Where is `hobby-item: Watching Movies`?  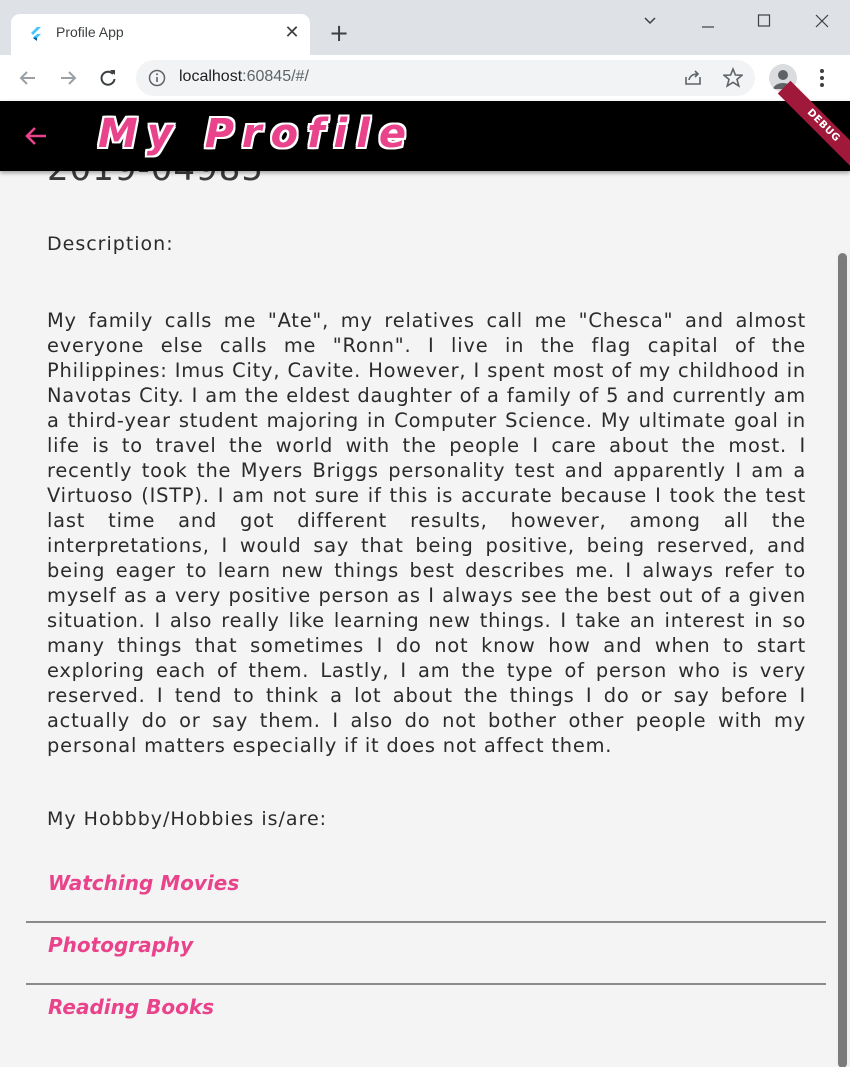 hobby-item: Watching Movies is located at coordinates (426, 891).